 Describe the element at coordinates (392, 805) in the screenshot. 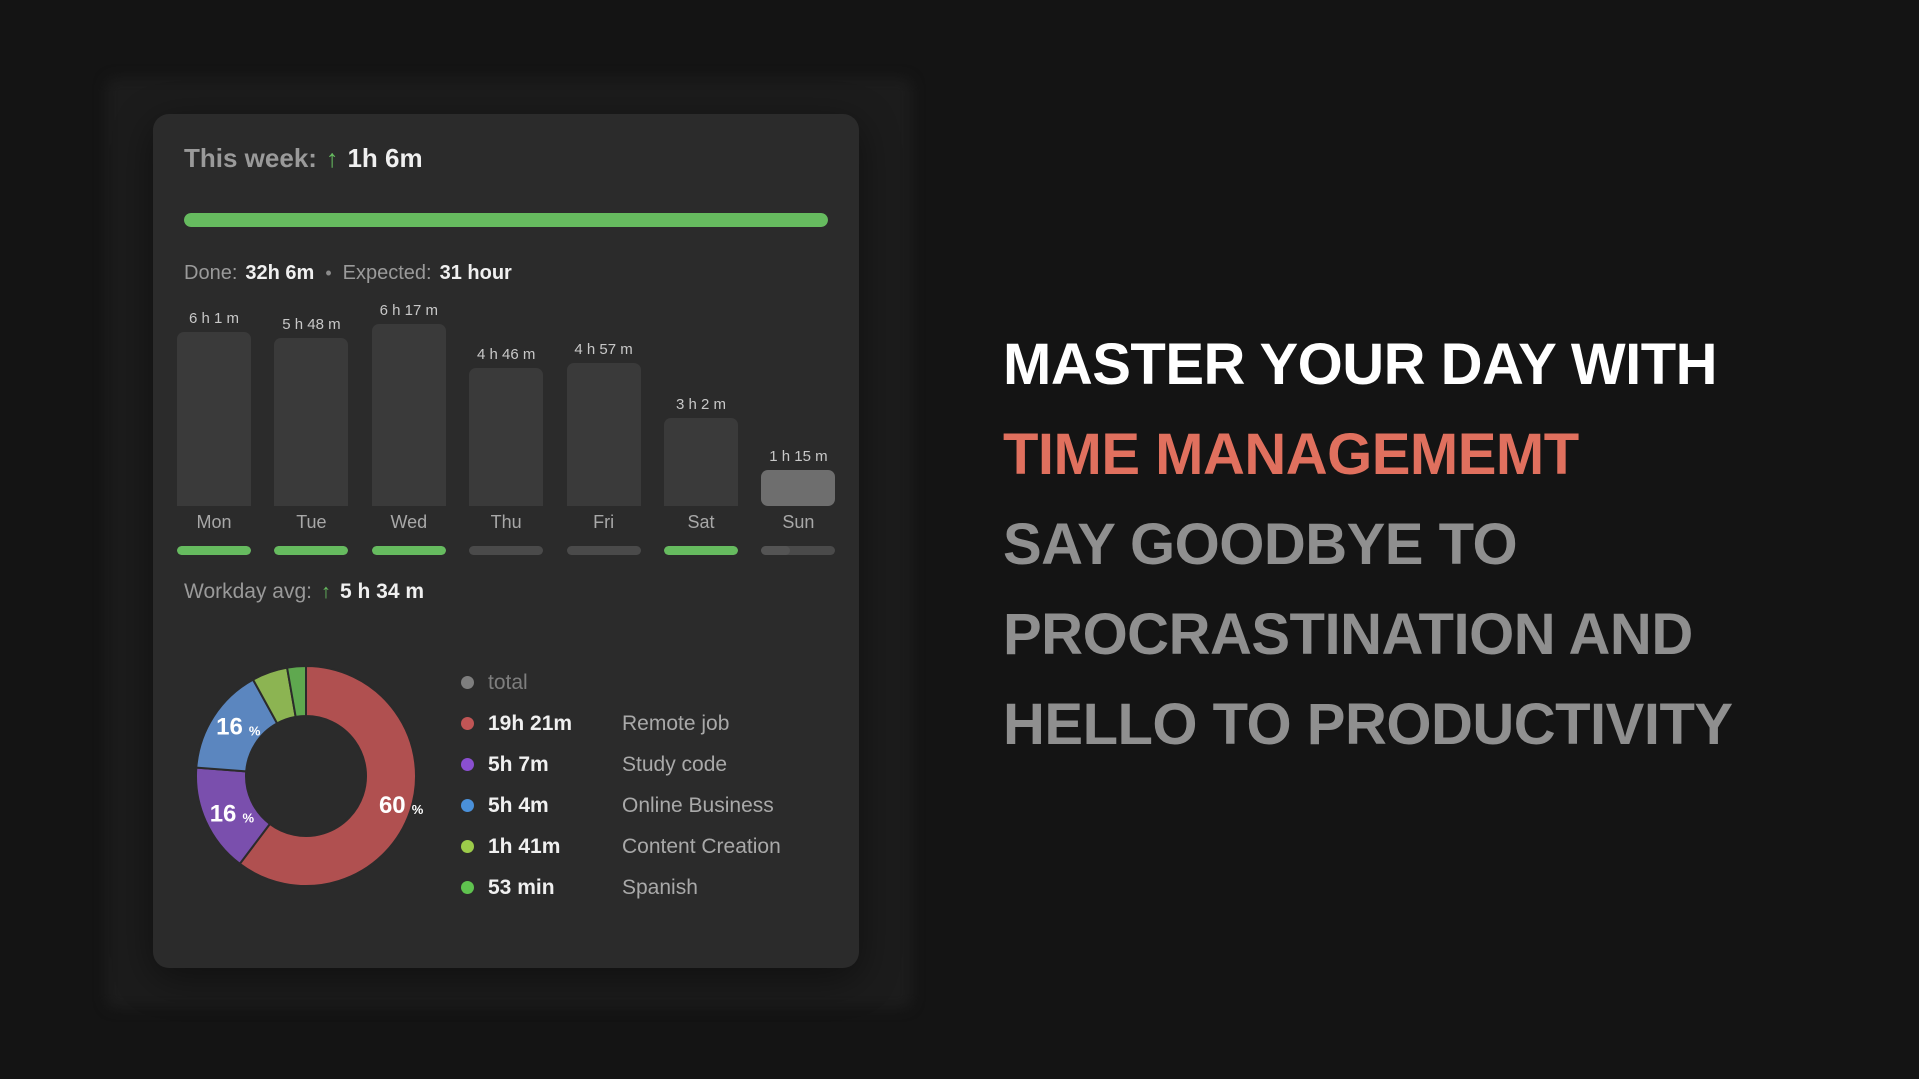

I see `svg-text: 60` at that location.